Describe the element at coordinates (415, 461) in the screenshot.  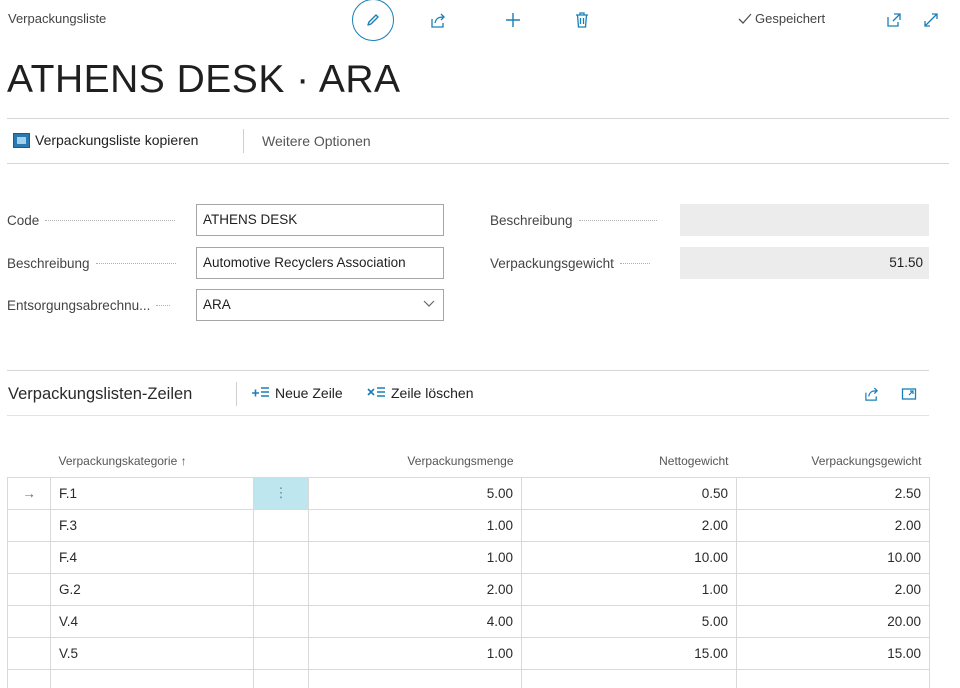
I see `column-header-quantity: Verpackungsmenge` at that location.